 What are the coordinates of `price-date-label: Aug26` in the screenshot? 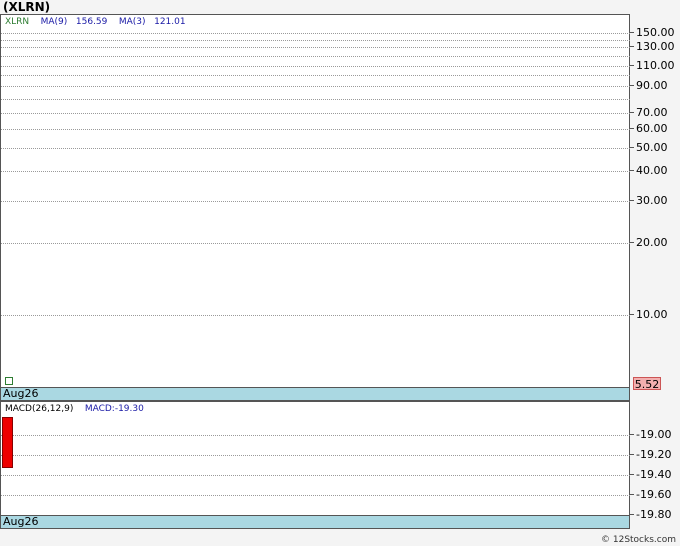 It's located at (21, 393).